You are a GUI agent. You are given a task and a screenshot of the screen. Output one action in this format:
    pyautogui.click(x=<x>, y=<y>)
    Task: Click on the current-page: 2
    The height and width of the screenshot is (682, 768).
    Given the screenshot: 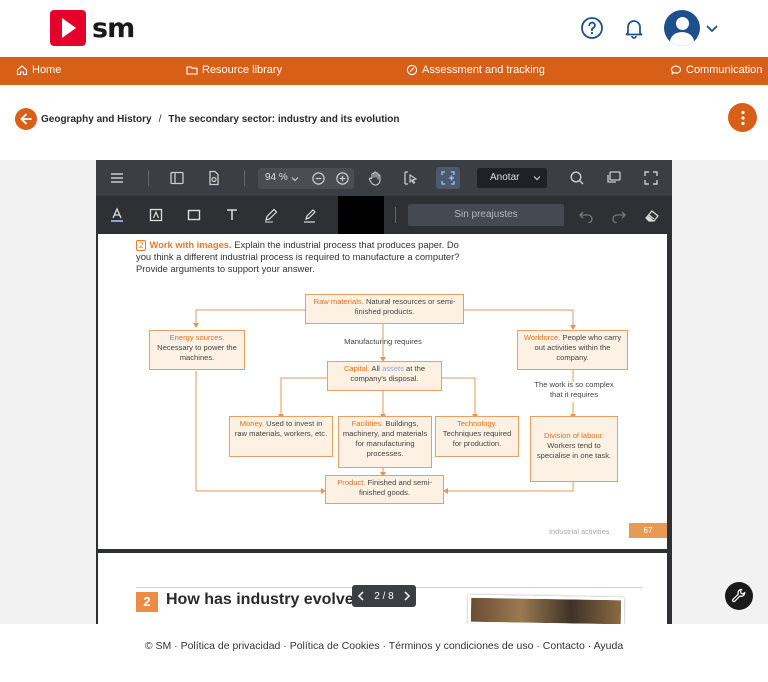 What is the action you would take?
    pyautogui.click(x=377, y=596)
    